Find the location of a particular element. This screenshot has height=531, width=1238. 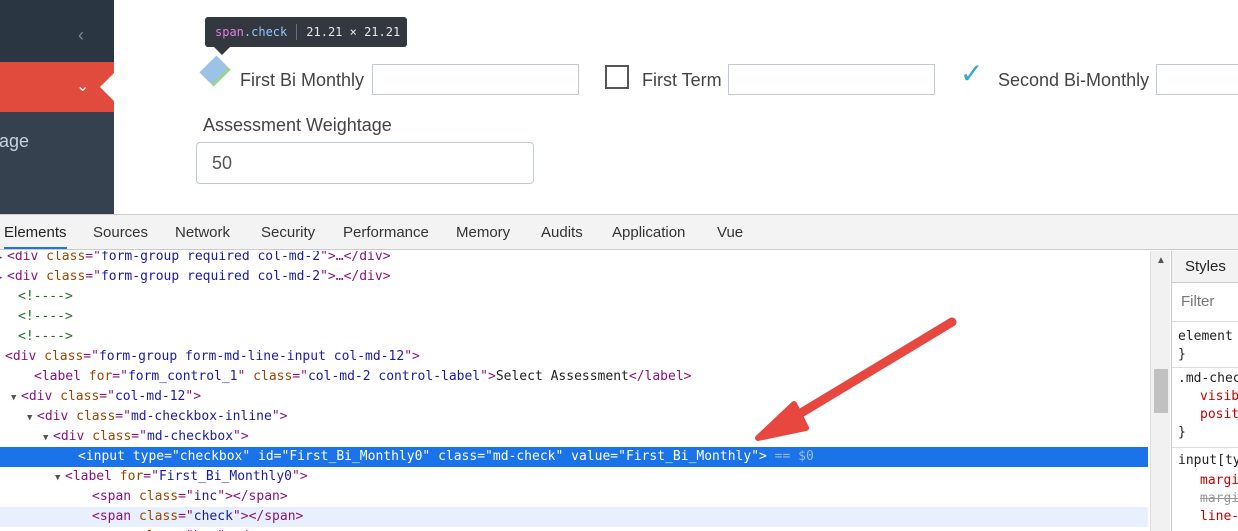

tooltip-dimensions: 21.21 × 21.21 is located at coordinates (353, 32).